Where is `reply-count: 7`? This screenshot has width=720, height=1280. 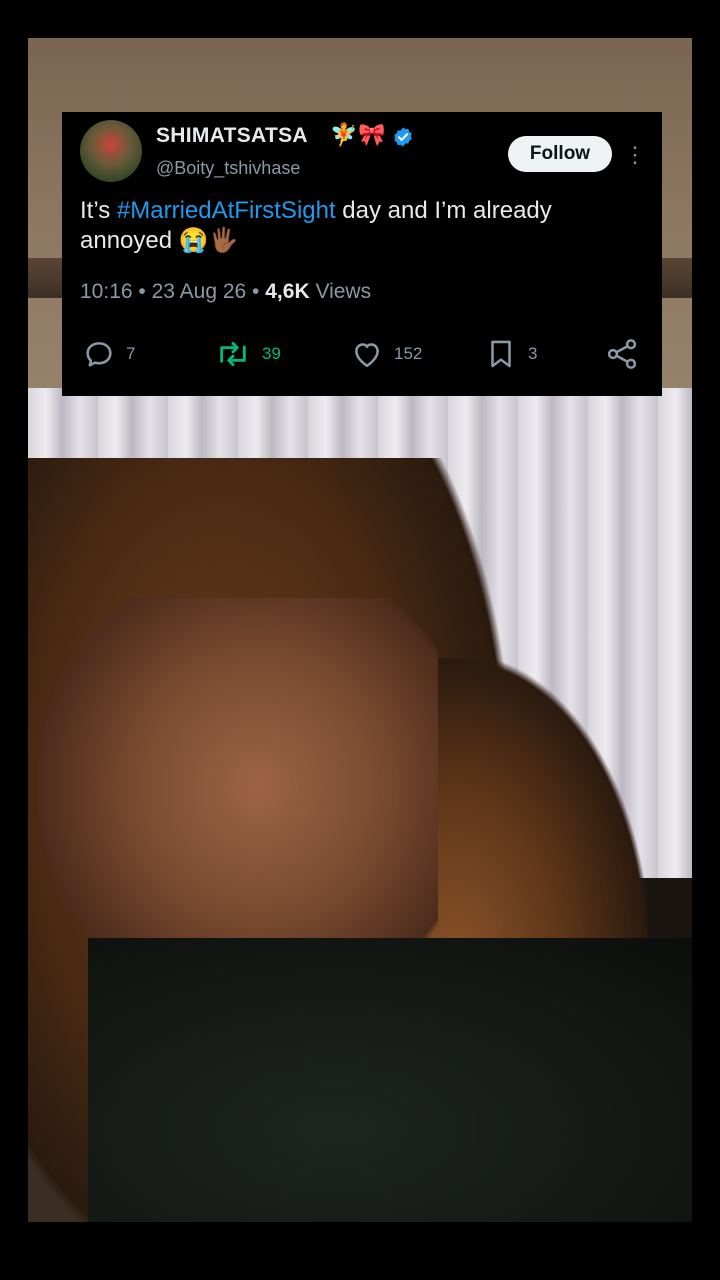 reply-count: 7 is located at coordinates (131, 353).